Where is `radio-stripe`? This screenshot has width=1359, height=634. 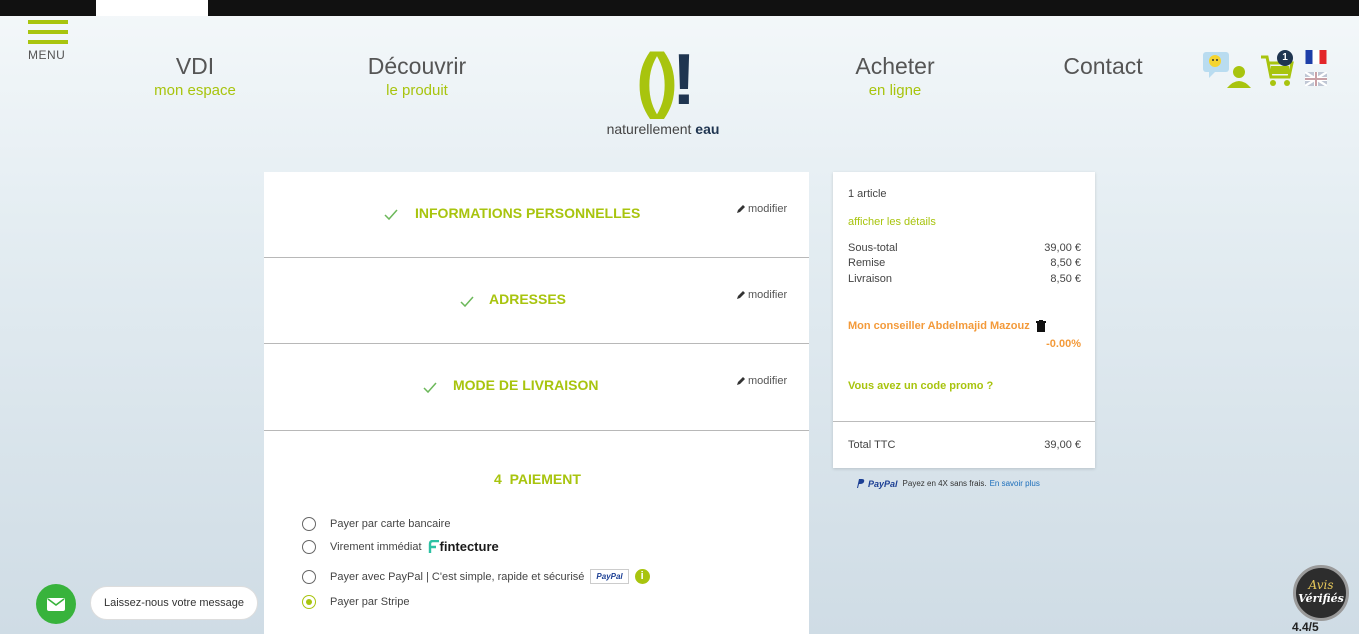
radio-stripe is located at coordinates (309, 602).